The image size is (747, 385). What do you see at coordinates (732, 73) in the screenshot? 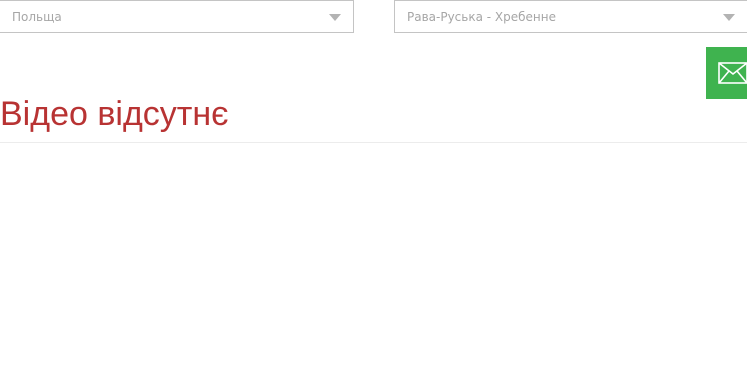
I see `envelope-icon` at bounding box center [732, 73].